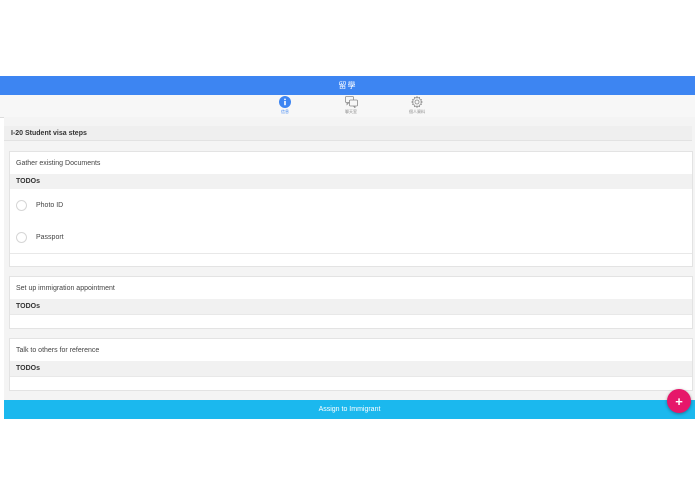  Describe the element at coordinates (58, 350) in the screenshot. I see `step-title: Talk to others for reference` at that location.